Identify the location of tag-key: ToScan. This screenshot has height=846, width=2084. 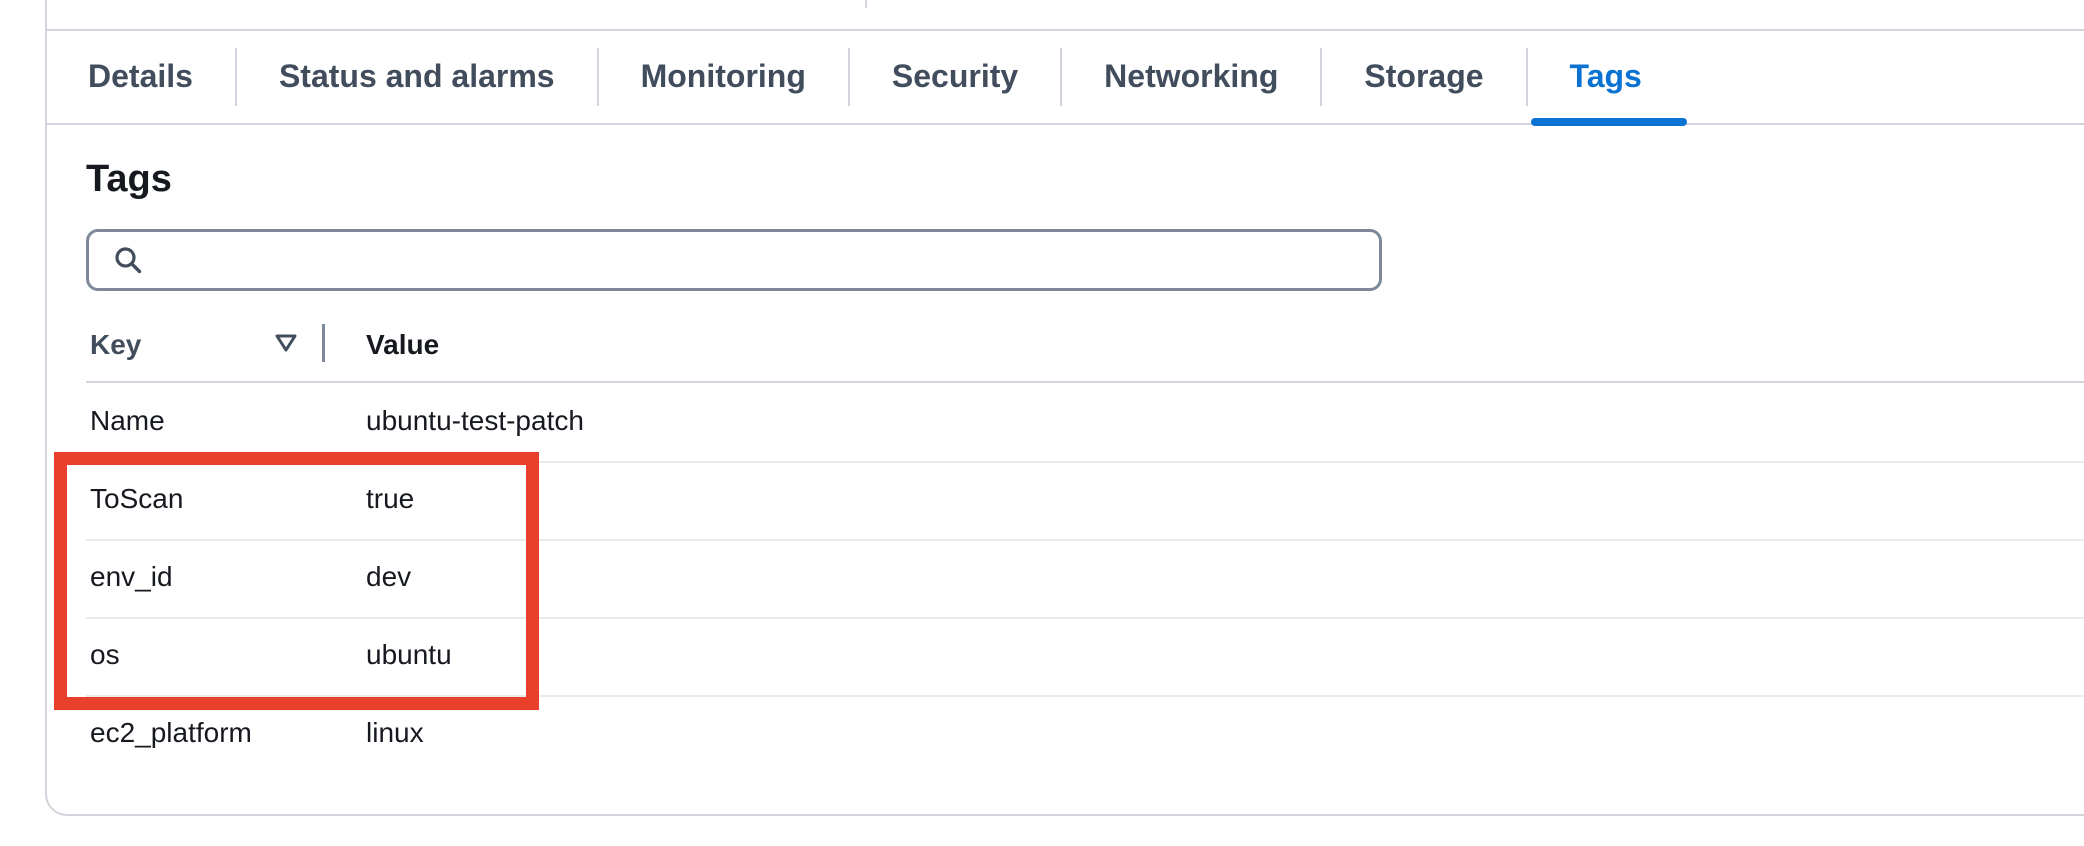
(137, 498).